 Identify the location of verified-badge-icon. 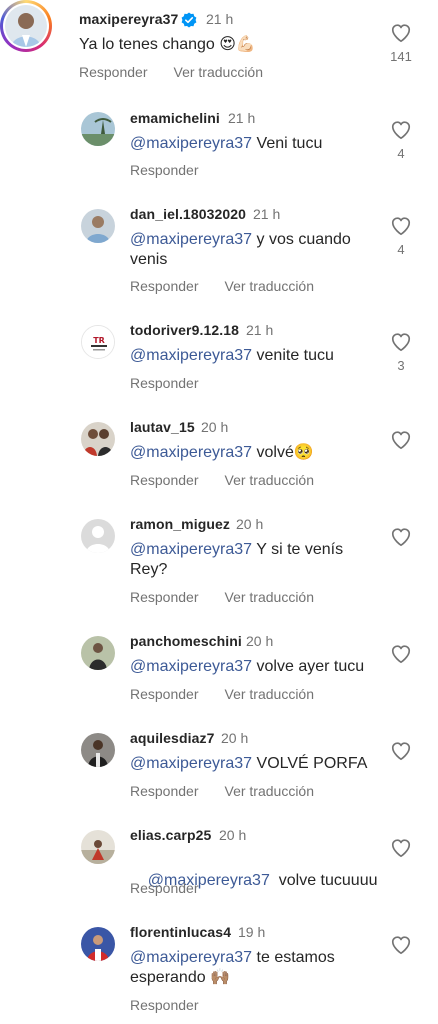
(189, 20).